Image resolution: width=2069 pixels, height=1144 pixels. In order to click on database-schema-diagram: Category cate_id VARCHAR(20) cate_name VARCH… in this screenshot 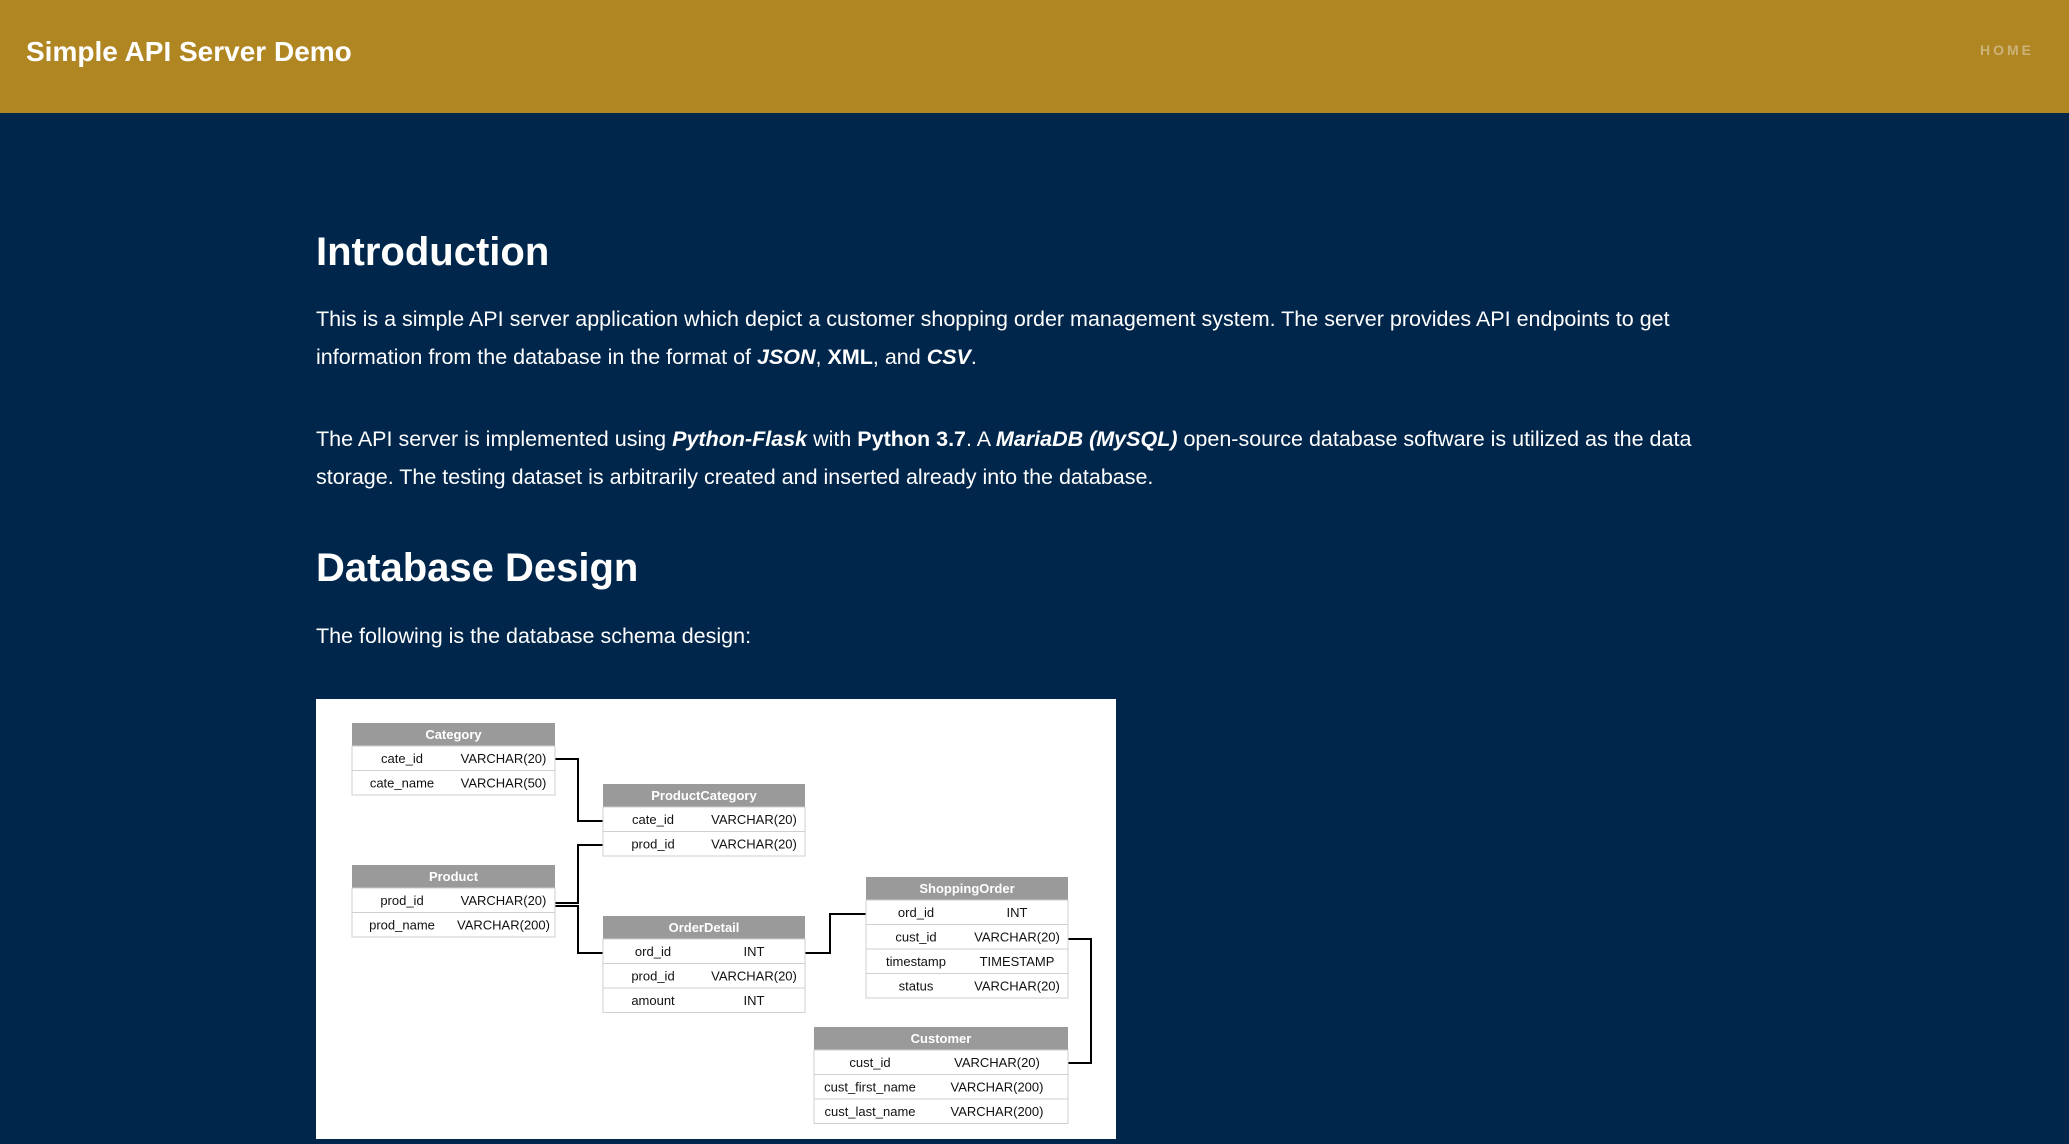, I will do `click(716, 919)`.